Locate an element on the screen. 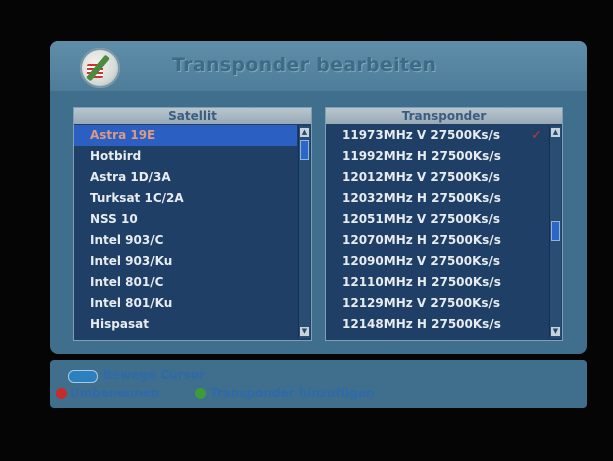 This screenshot has width=613, height=461. satellite-row: Astra 1D/3A is located at coordinates (185, 177).